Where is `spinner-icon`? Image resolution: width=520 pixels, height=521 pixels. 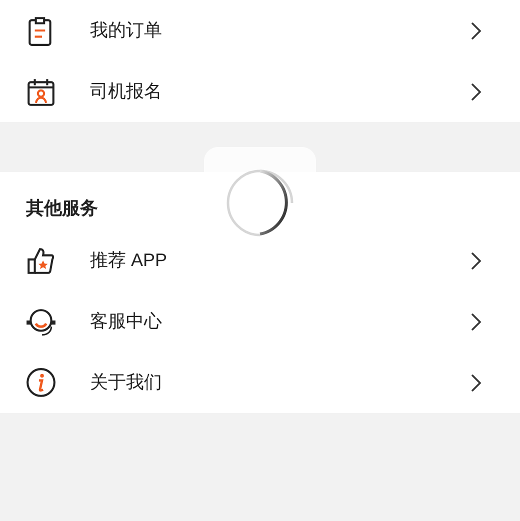 spinner-icon is located at coordinates (260, 202).